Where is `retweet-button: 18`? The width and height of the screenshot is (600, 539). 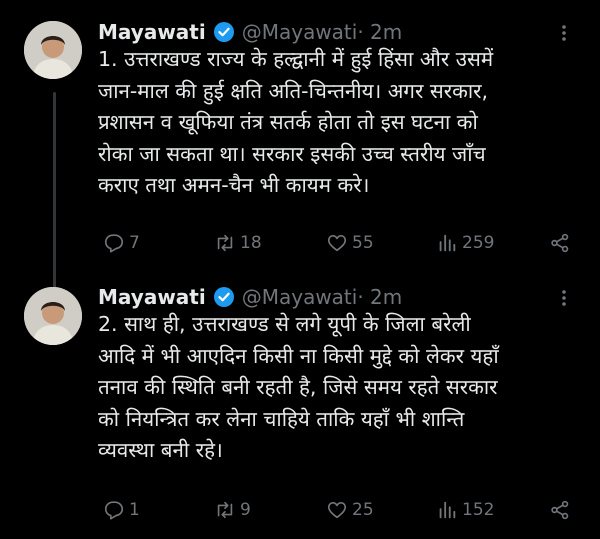
retweet-button: 18 is located at coordinates (238, 243).